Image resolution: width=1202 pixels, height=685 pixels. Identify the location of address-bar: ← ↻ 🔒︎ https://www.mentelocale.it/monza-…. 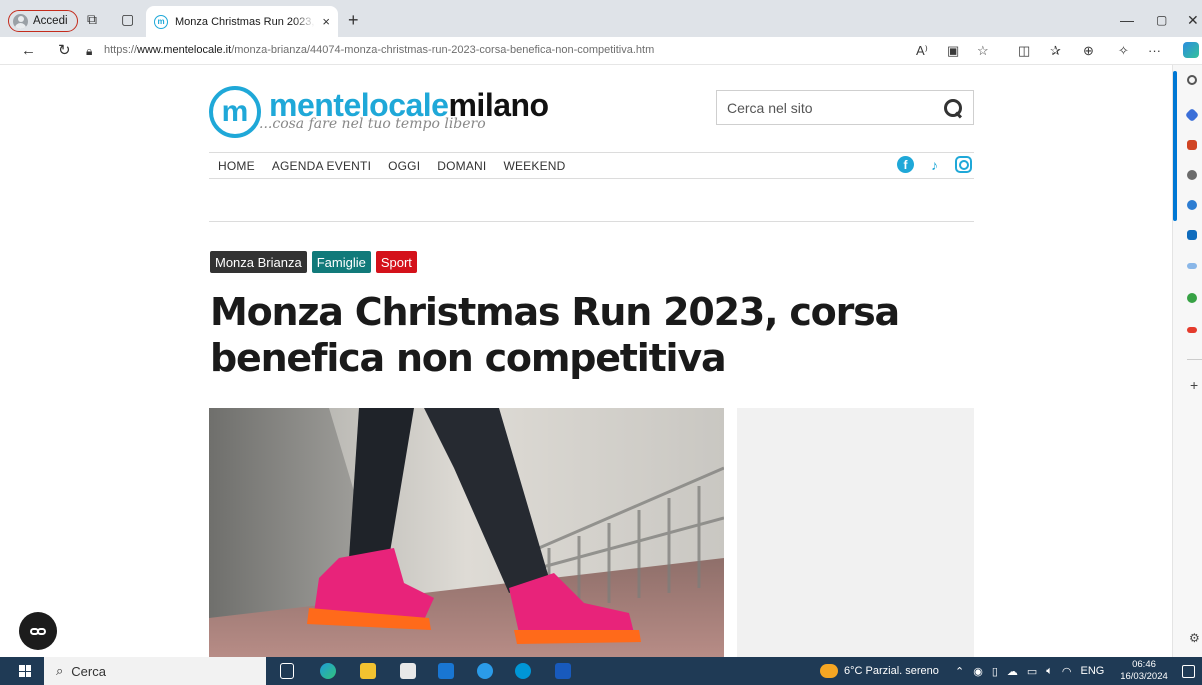
(601, 51).